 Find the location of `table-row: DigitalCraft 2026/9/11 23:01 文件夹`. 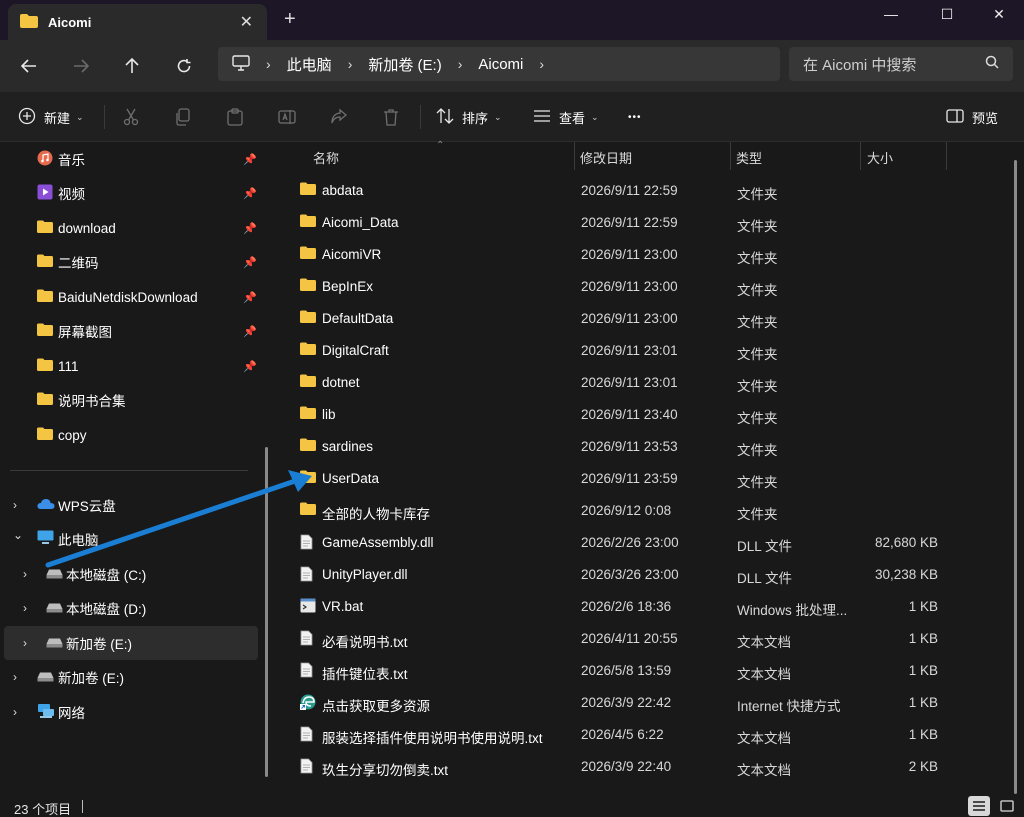

table-row: DigitalCraft 2026/9/11 23:01 文件夹 is located at coordinates (618, 350).